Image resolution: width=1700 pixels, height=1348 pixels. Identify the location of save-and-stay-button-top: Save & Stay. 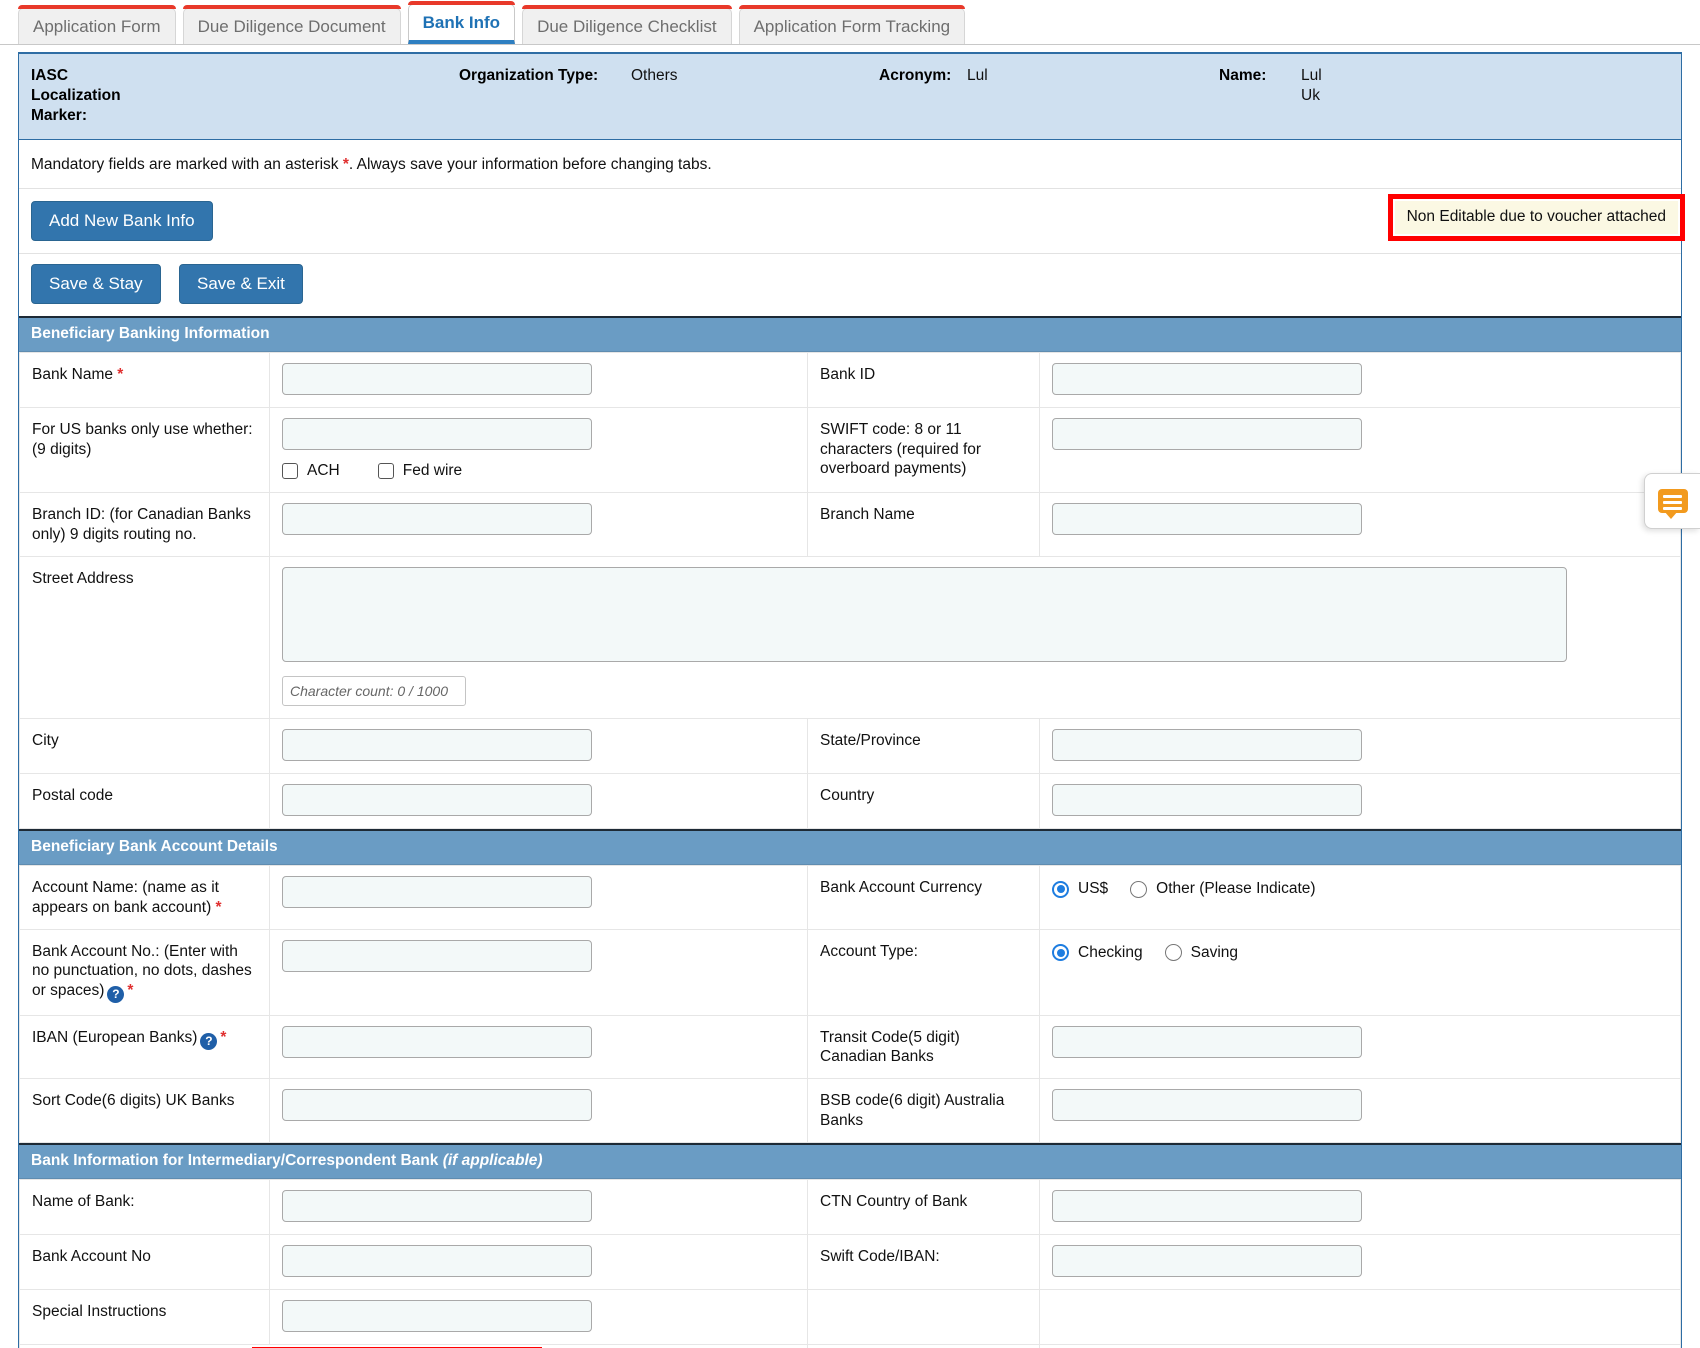
(96, 284).